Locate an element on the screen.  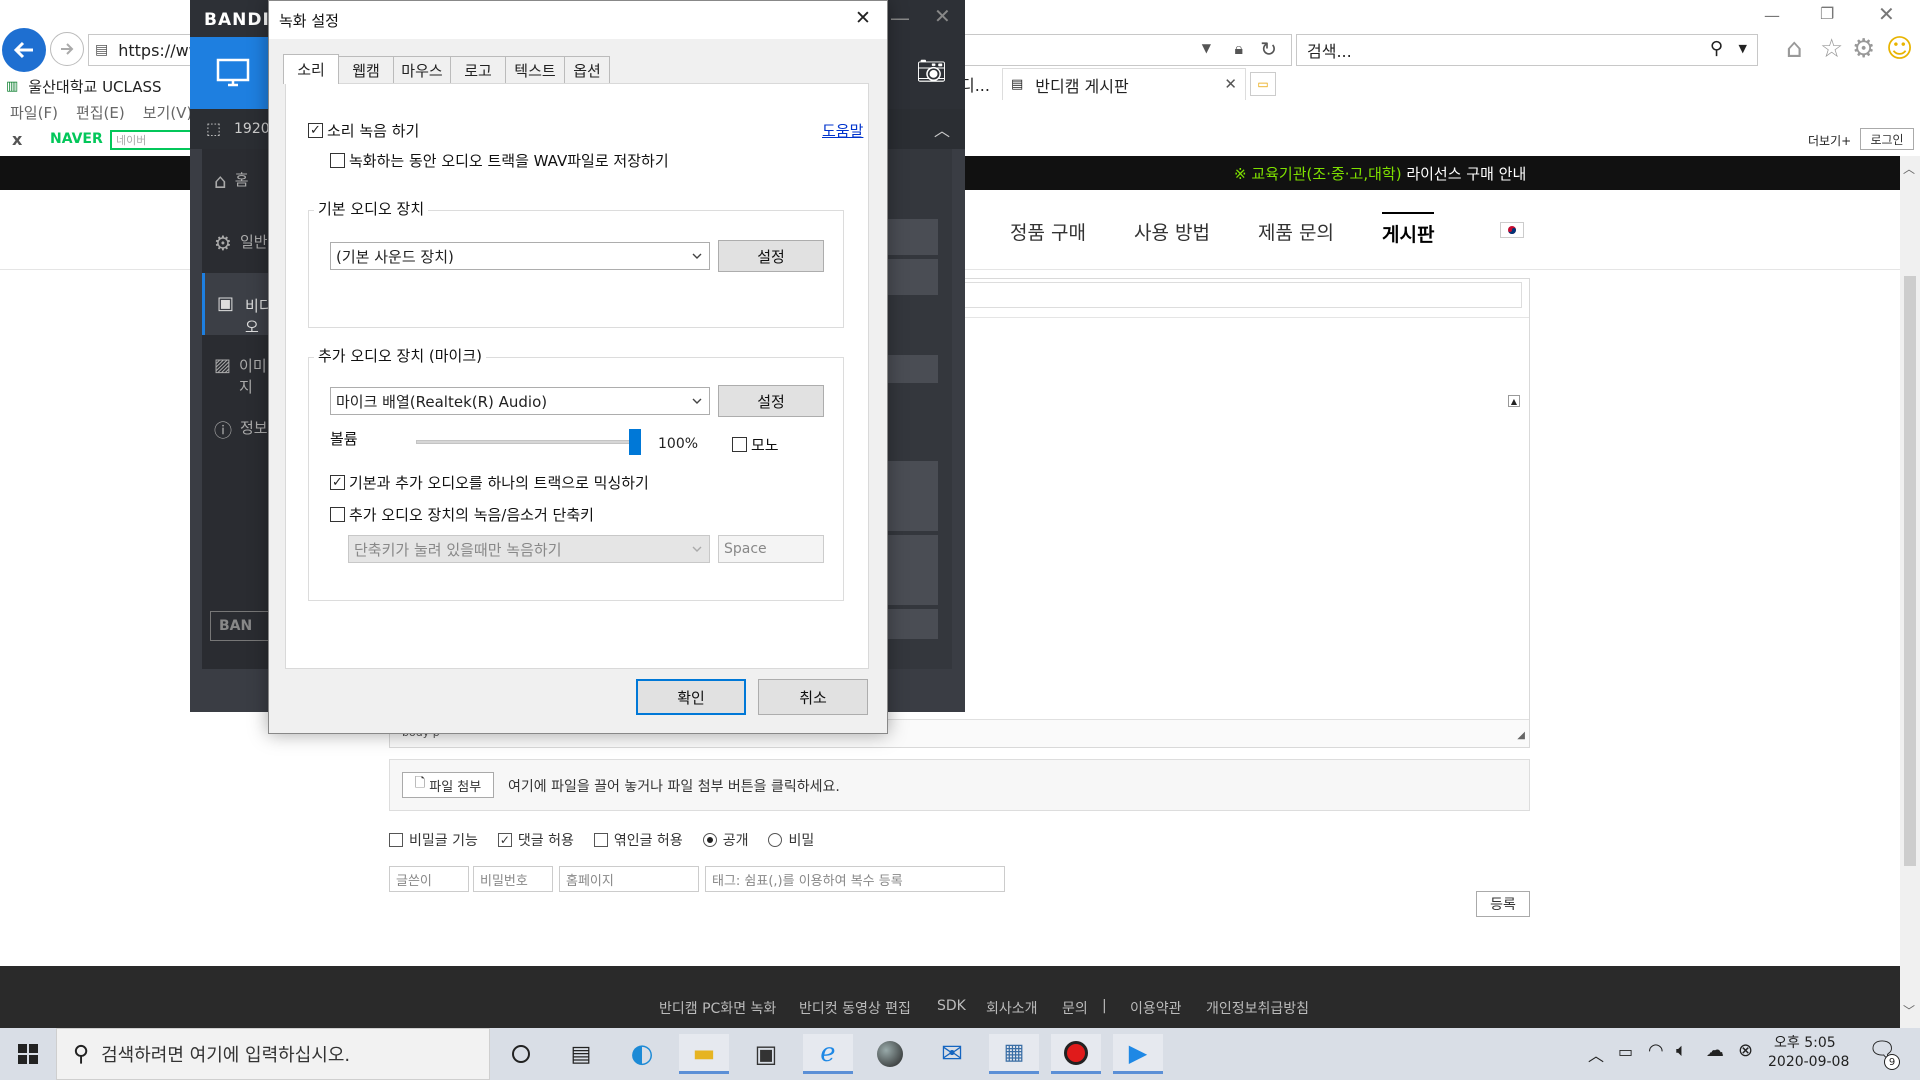
password-field: 비밀번호 is located at coordinates (513, 879).